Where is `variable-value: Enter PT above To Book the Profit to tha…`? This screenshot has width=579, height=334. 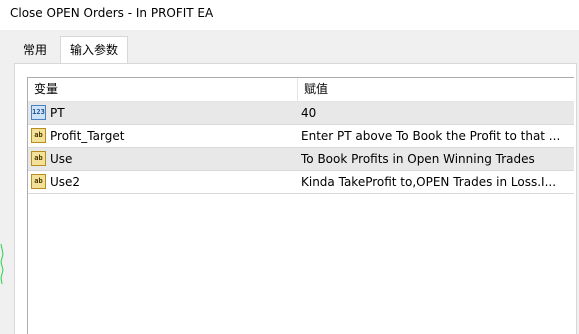
variable-value: Enter PT above To Book the Profit to tha… is located at coordinates (437, 136).